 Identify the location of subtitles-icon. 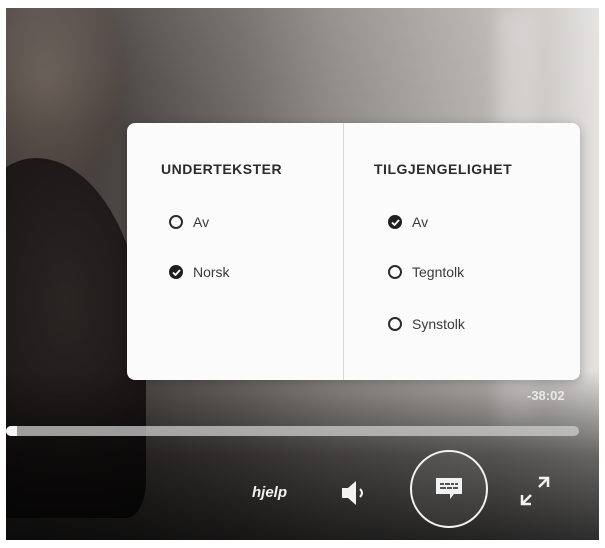
(449, 488).